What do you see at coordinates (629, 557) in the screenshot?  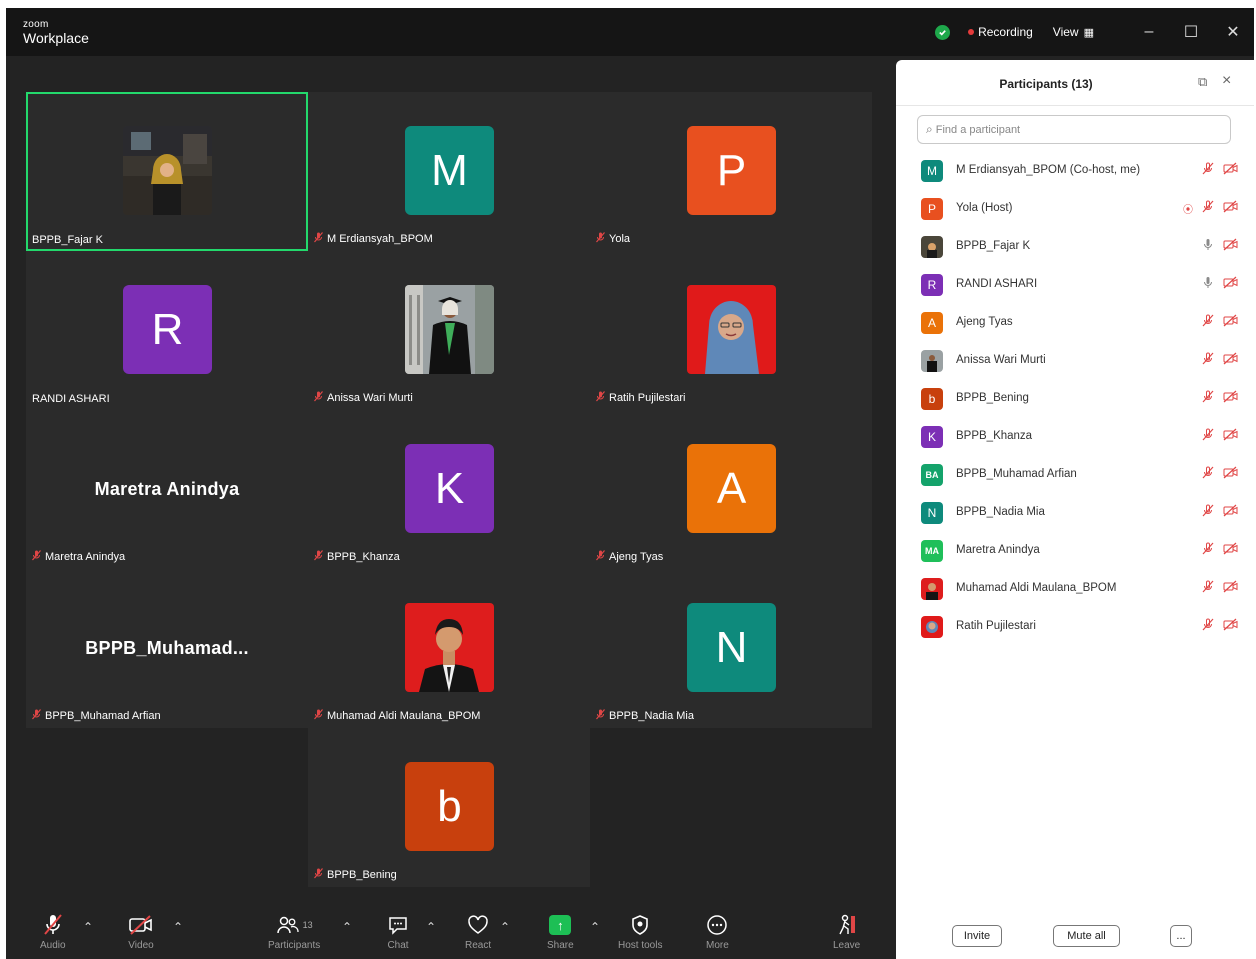 I see `tile-name-label: Ajeng Tyas` at bounding box center [629, 557].